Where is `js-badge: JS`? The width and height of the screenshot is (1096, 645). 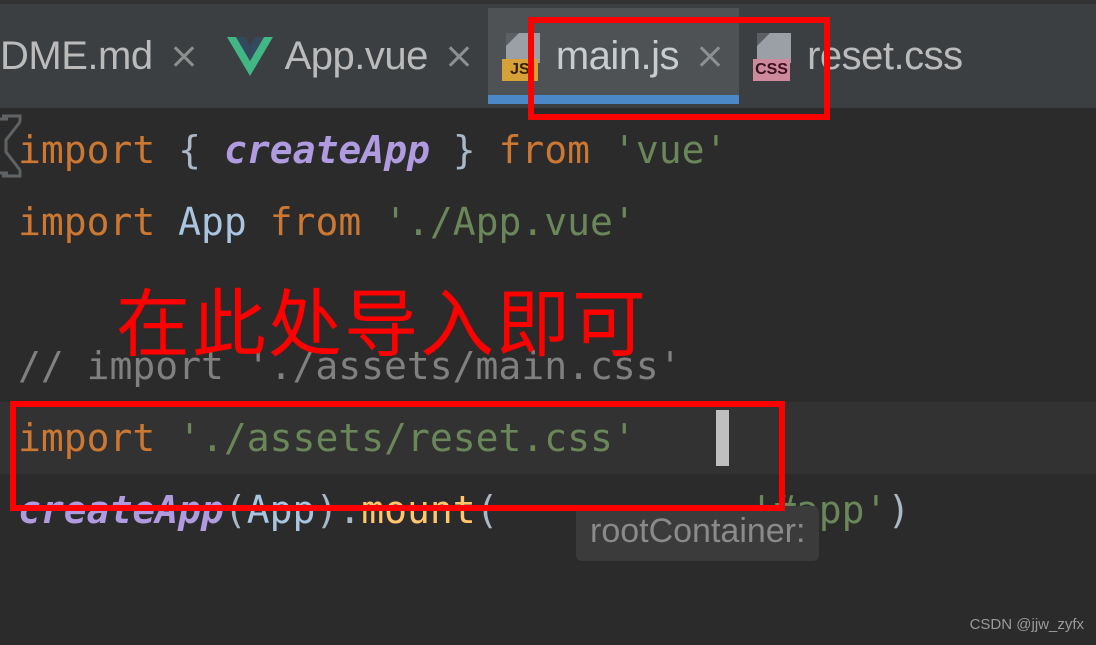
js-badge: JS is located at coordinates (519, 70).